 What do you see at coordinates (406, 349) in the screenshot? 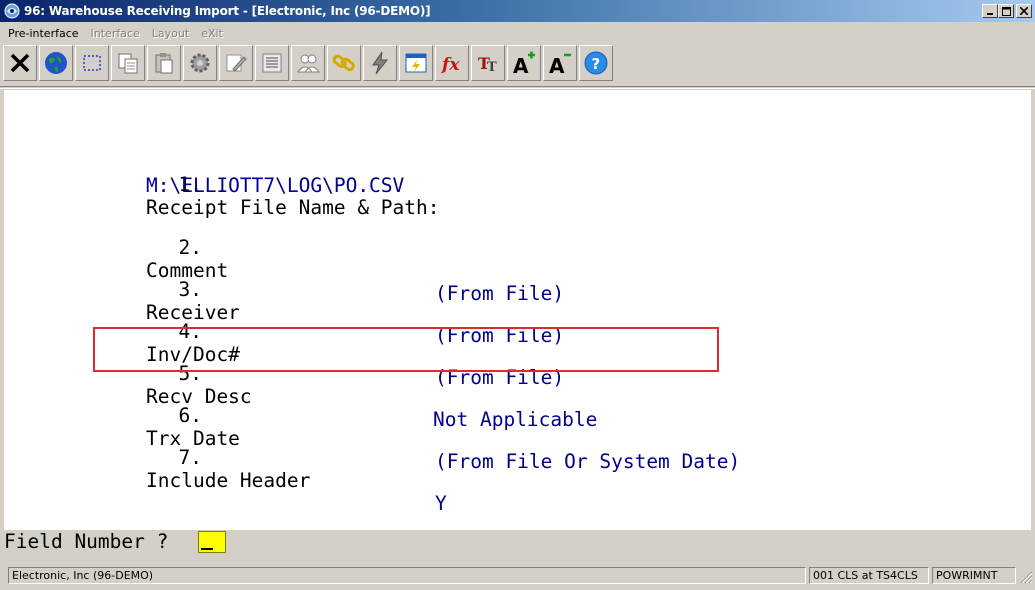
I see `highlight-annotation-box` at bounding box center [406, 349].